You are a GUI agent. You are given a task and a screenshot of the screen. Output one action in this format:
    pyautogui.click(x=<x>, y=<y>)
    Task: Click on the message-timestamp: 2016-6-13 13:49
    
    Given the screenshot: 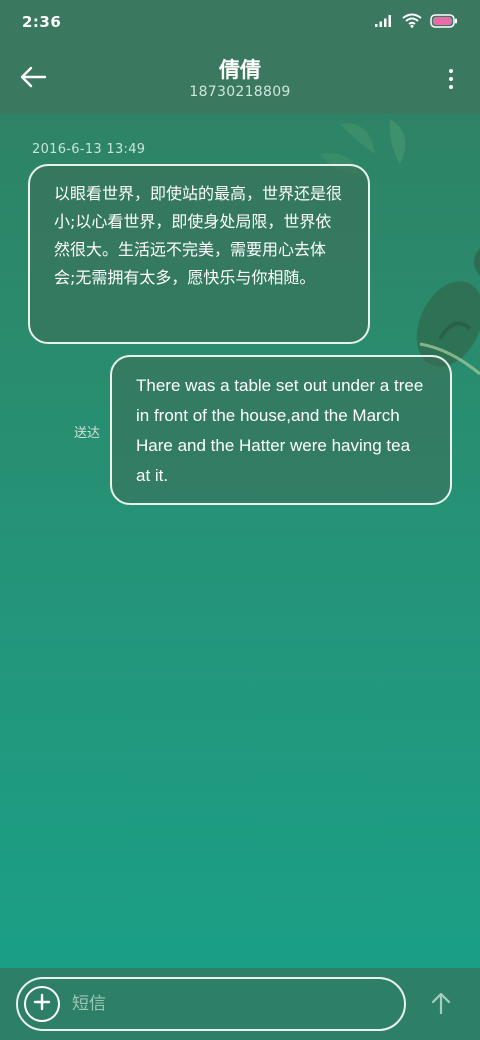 What is the action you would take?
    pyautogui.click(x=89, y=149)
    